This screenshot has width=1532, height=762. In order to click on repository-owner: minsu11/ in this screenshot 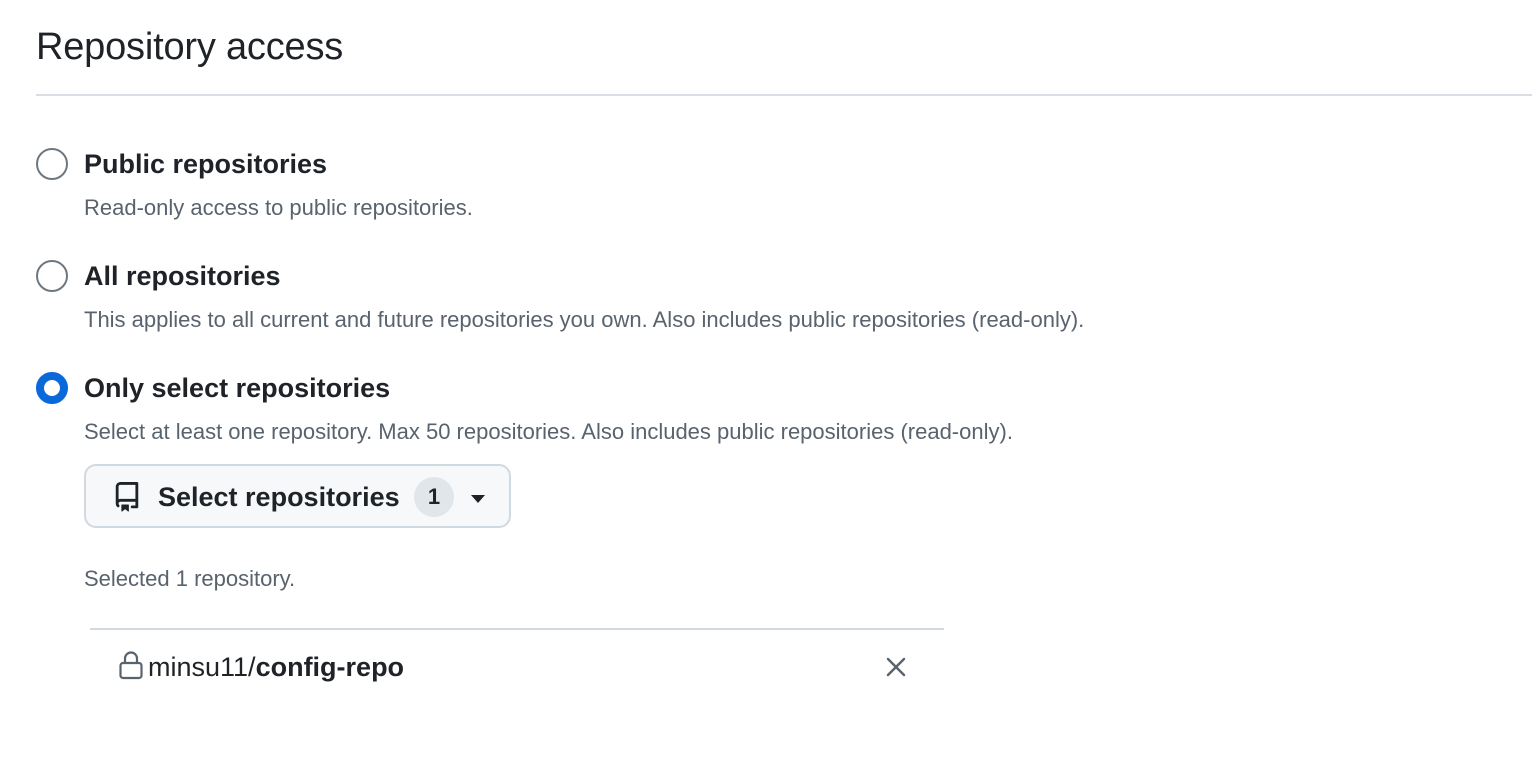, I will do `click(202, 667)`.